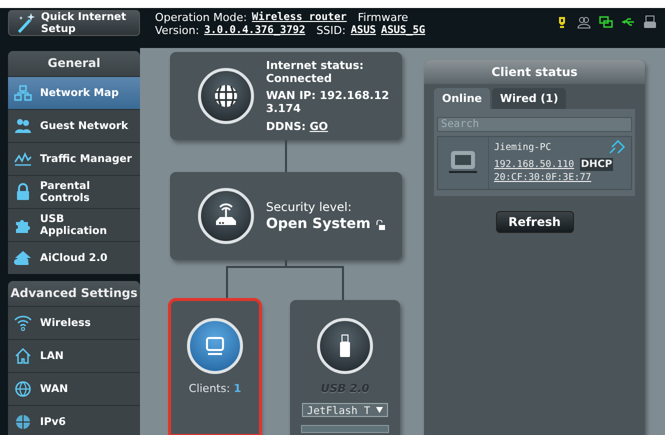 Image resolution: width=665 pixels, height=435 pixels. I want to click on router-card: Security level: Open System, so click(286, 216).